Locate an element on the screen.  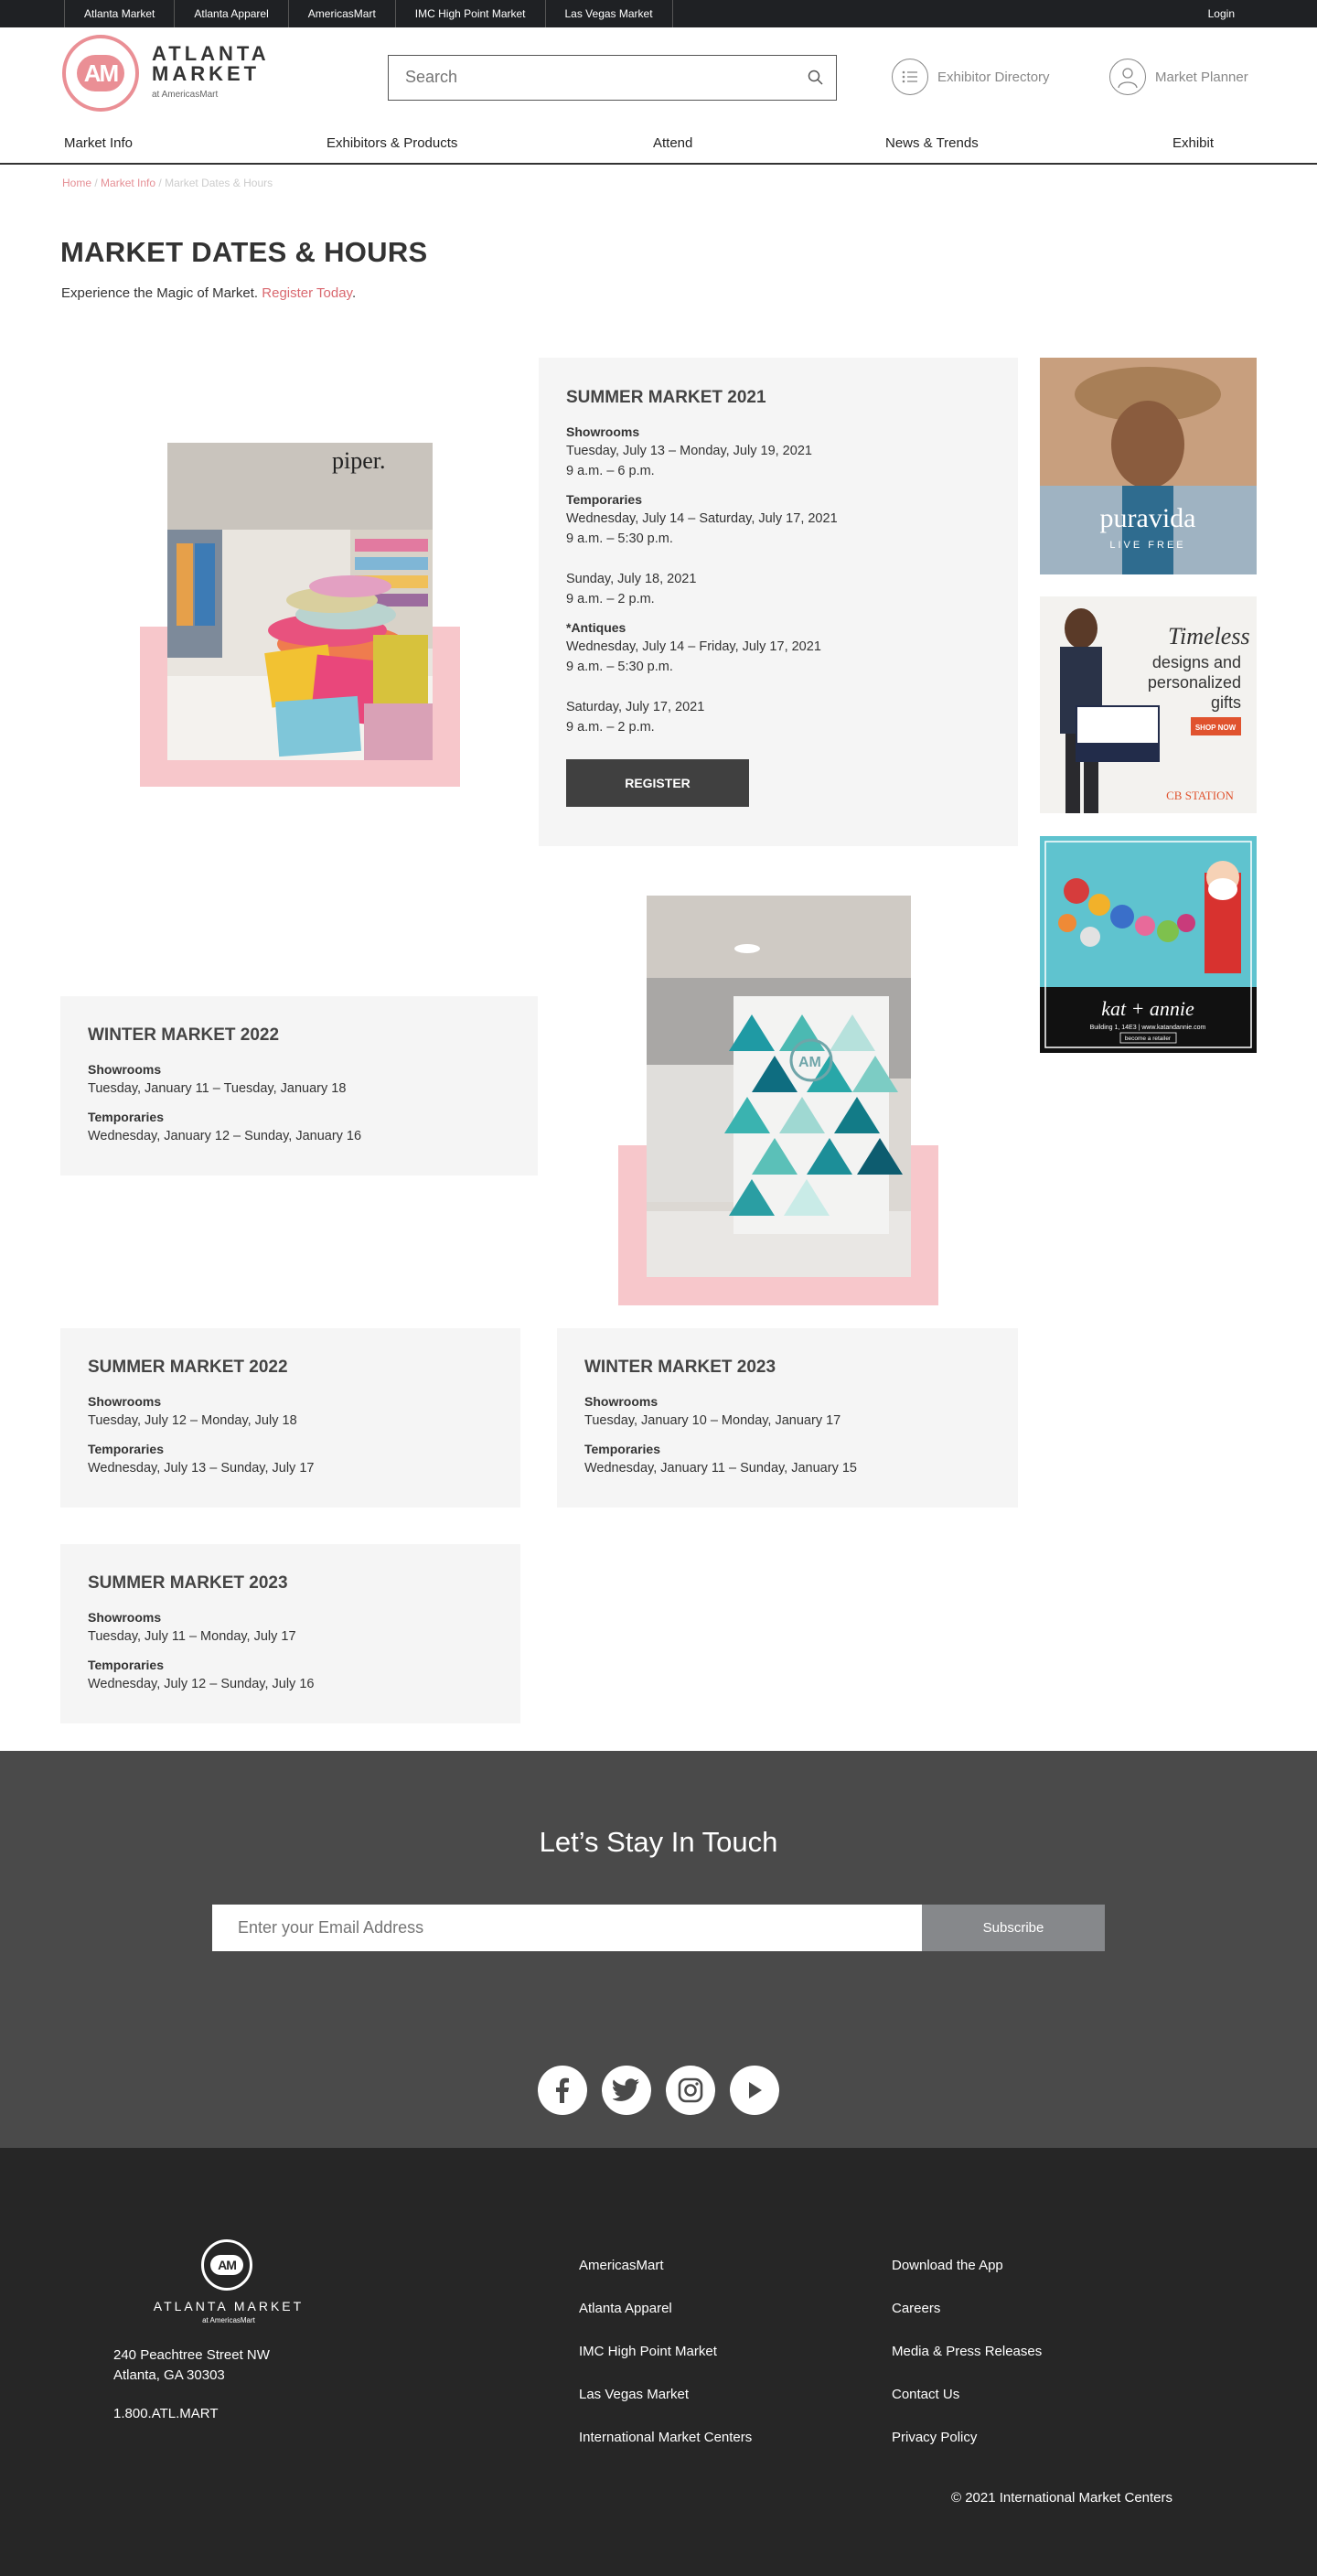
intro-copy: Experience the Magic of Market. is located at coordinates (161, 293).